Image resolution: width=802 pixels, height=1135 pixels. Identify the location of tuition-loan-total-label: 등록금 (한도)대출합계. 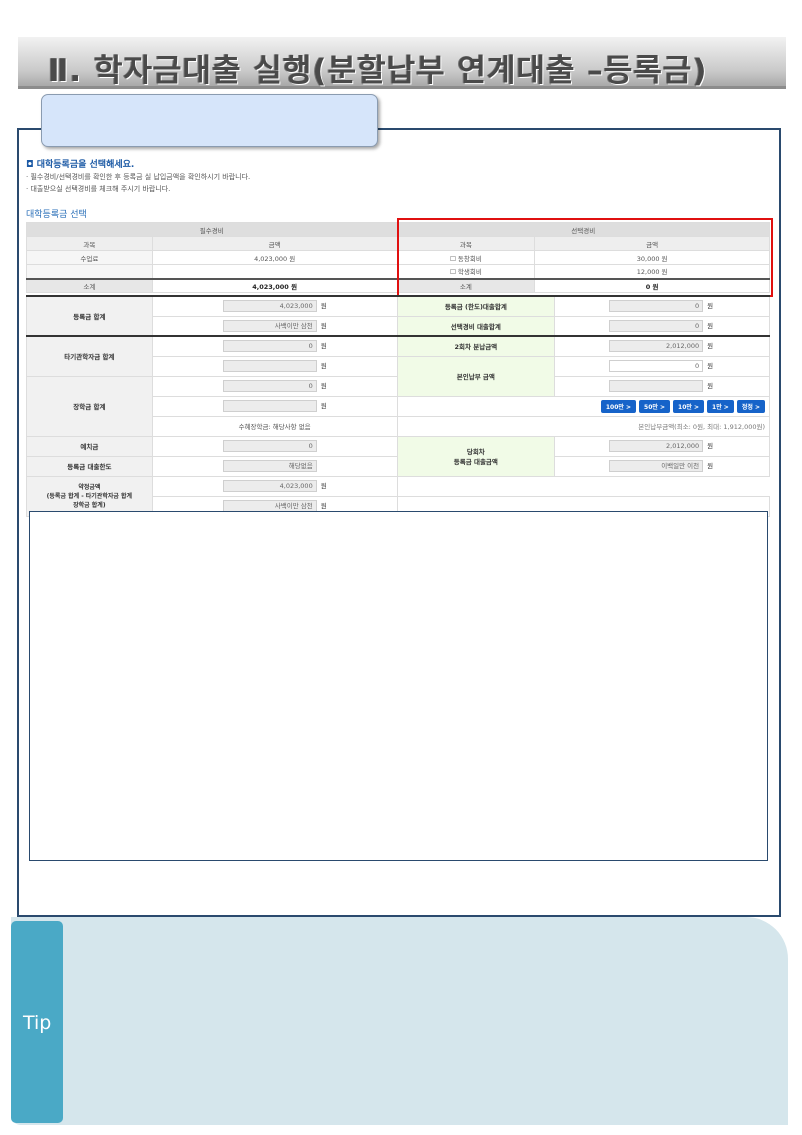
(476, 306).